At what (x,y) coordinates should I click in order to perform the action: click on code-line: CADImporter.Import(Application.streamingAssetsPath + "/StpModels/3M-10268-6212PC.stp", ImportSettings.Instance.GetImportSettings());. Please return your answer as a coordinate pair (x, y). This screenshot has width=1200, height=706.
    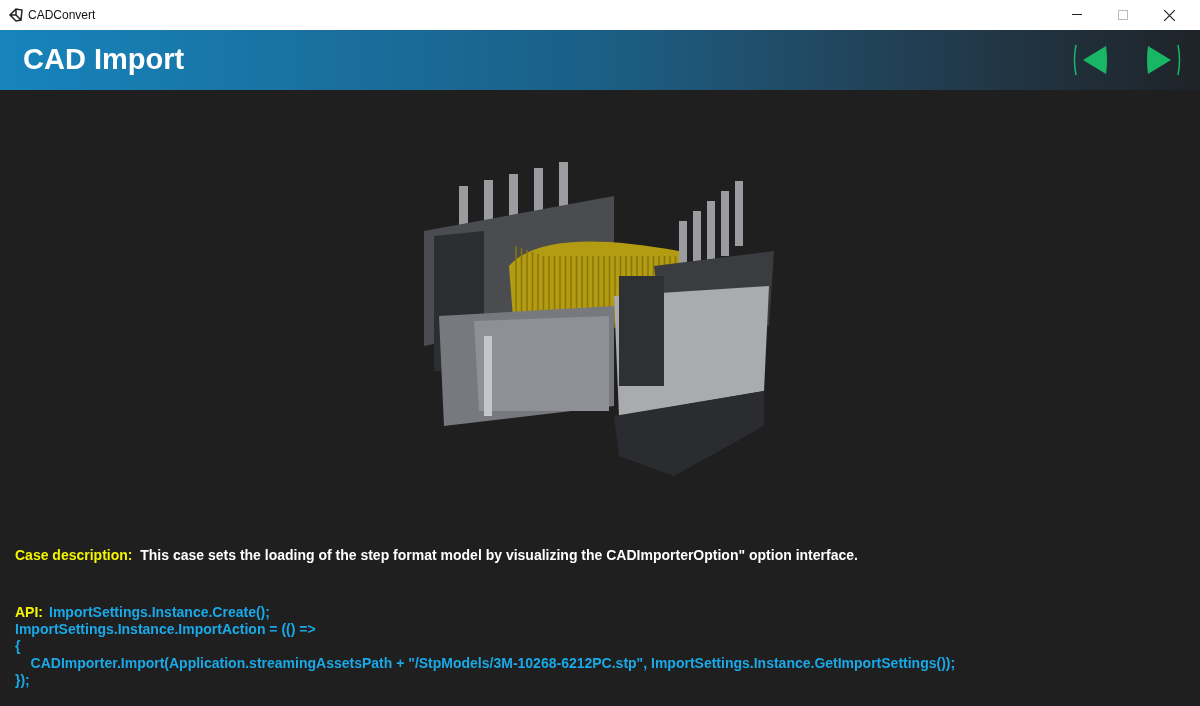
    Looking at the image, I should click on (492, 663).